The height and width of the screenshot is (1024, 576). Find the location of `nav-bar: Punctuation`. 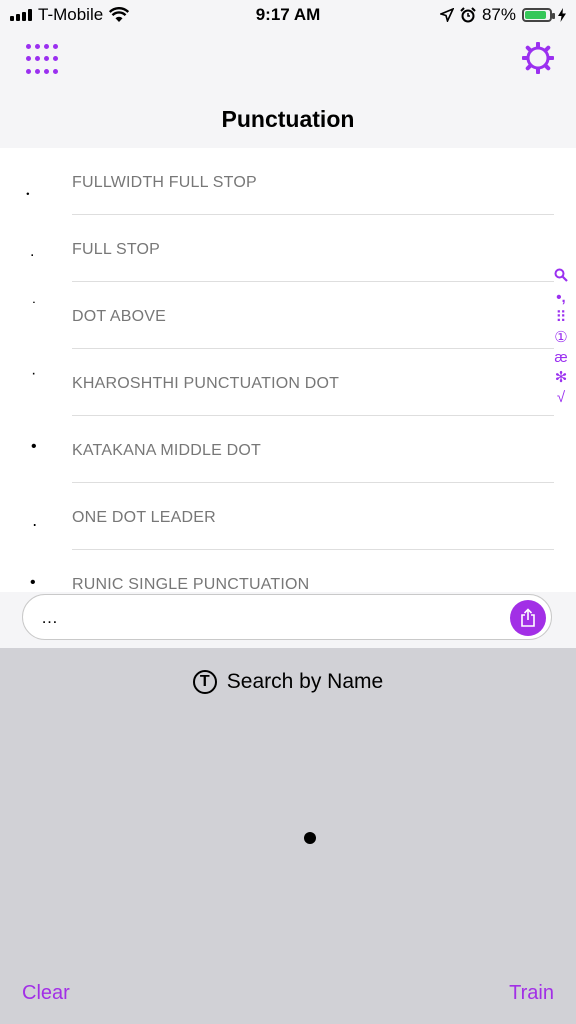

nav-bar: Punctuation is located at coordinates (288, 90).